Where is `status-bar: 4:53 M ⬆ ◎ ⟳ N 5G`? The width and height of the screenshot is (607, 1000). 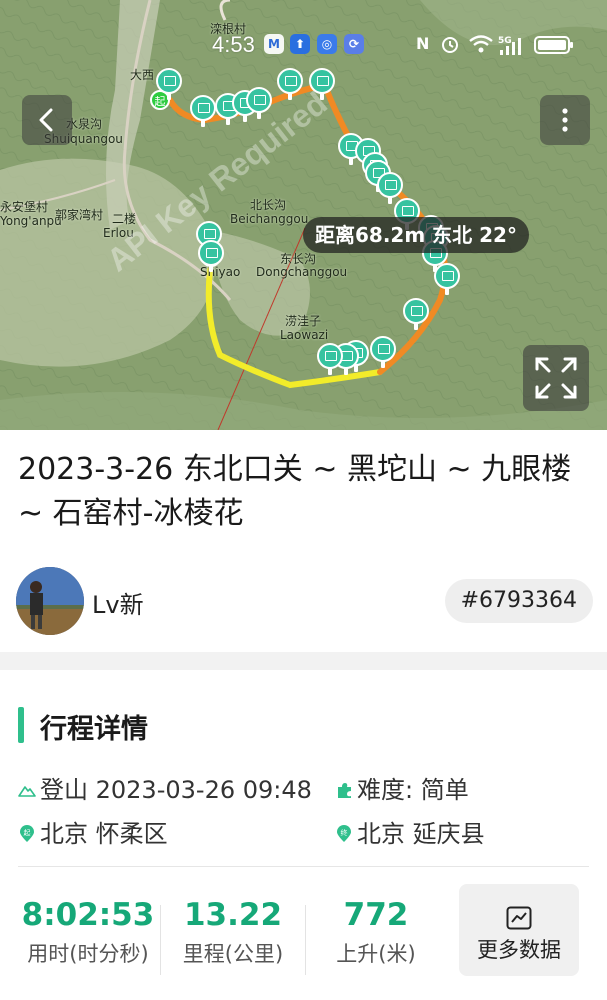 status-bar: 4:53 M ⬆ ◎ ⟳ N 5G is located at coordinates (303, 45).